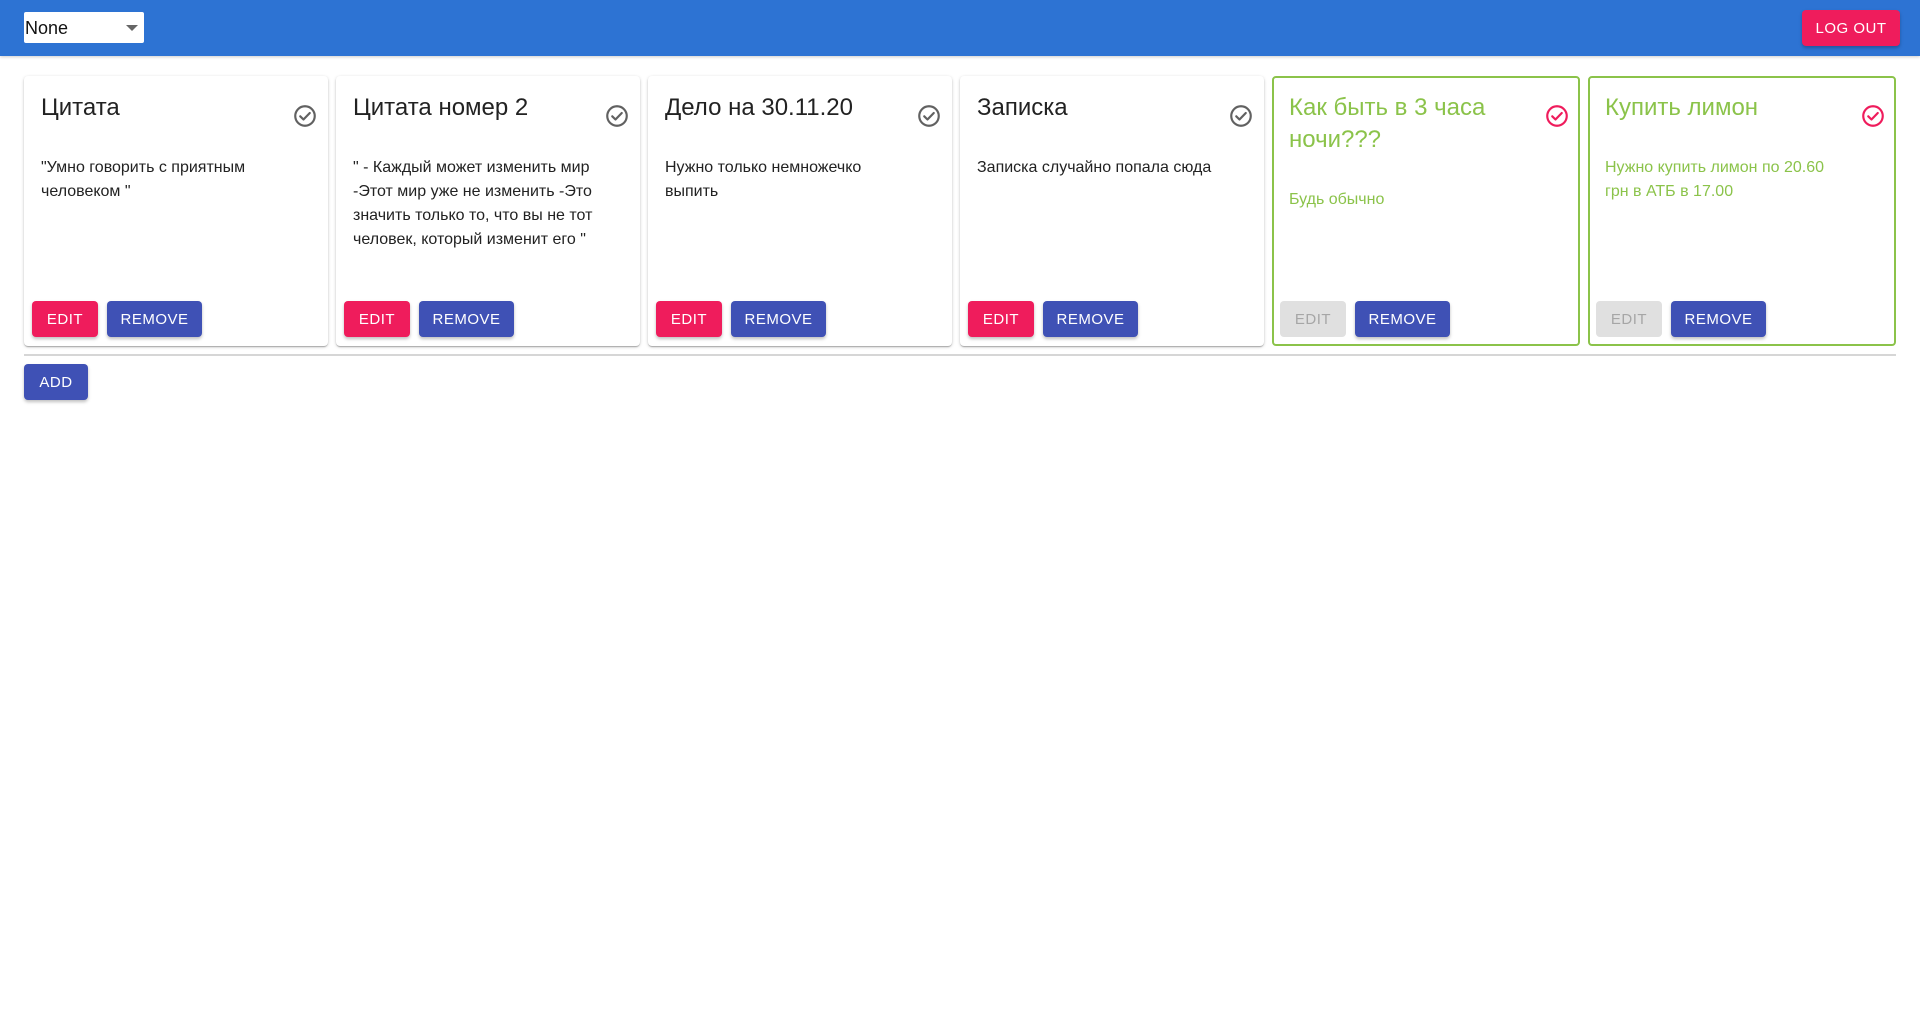  I want to click on filter-select: None, so click(84, 27).